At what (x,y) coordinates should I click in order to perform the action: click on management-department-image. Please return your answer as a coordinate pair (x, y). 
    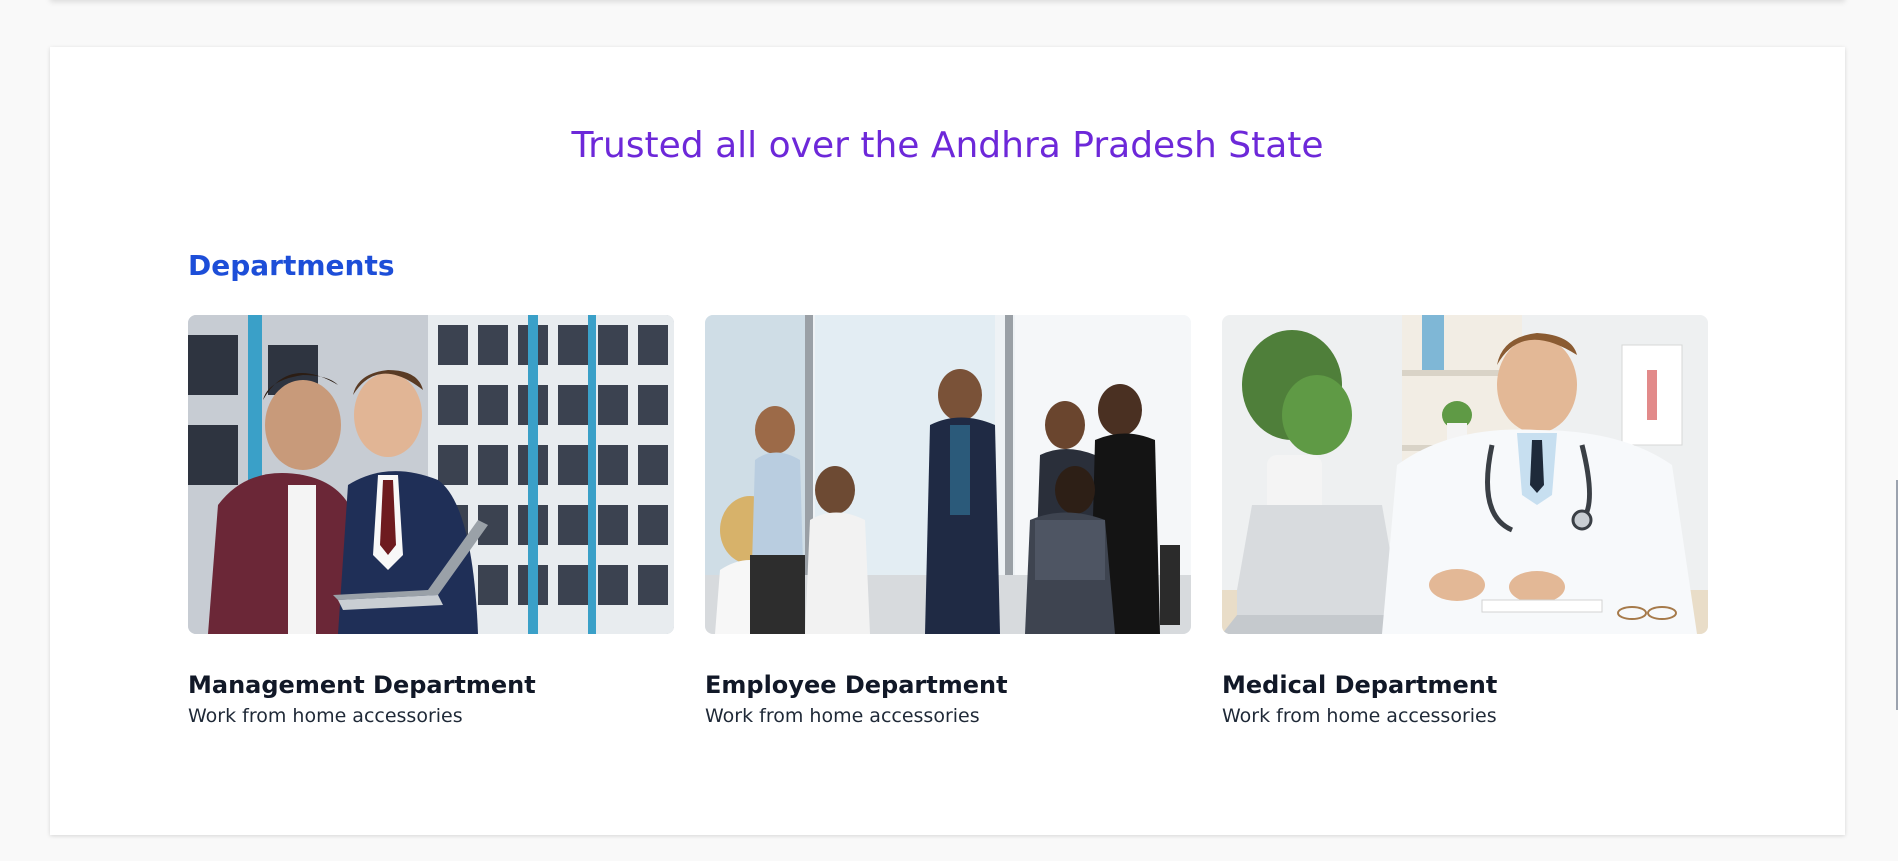
    Looking at the image, I should click on (431, 474).